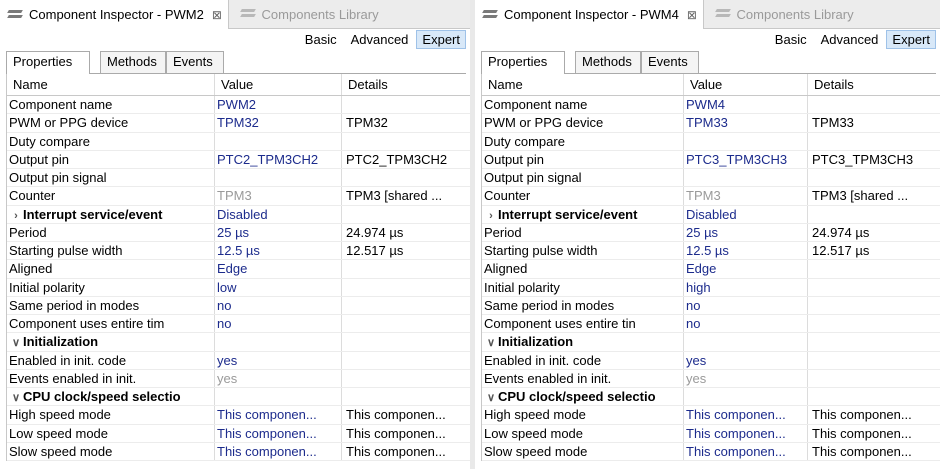 This screenshot has width=940, height=469. What do you see at coordinates (746, 287) in the screenshot?
I see `property-value: high` at bounding box center [746, 287].